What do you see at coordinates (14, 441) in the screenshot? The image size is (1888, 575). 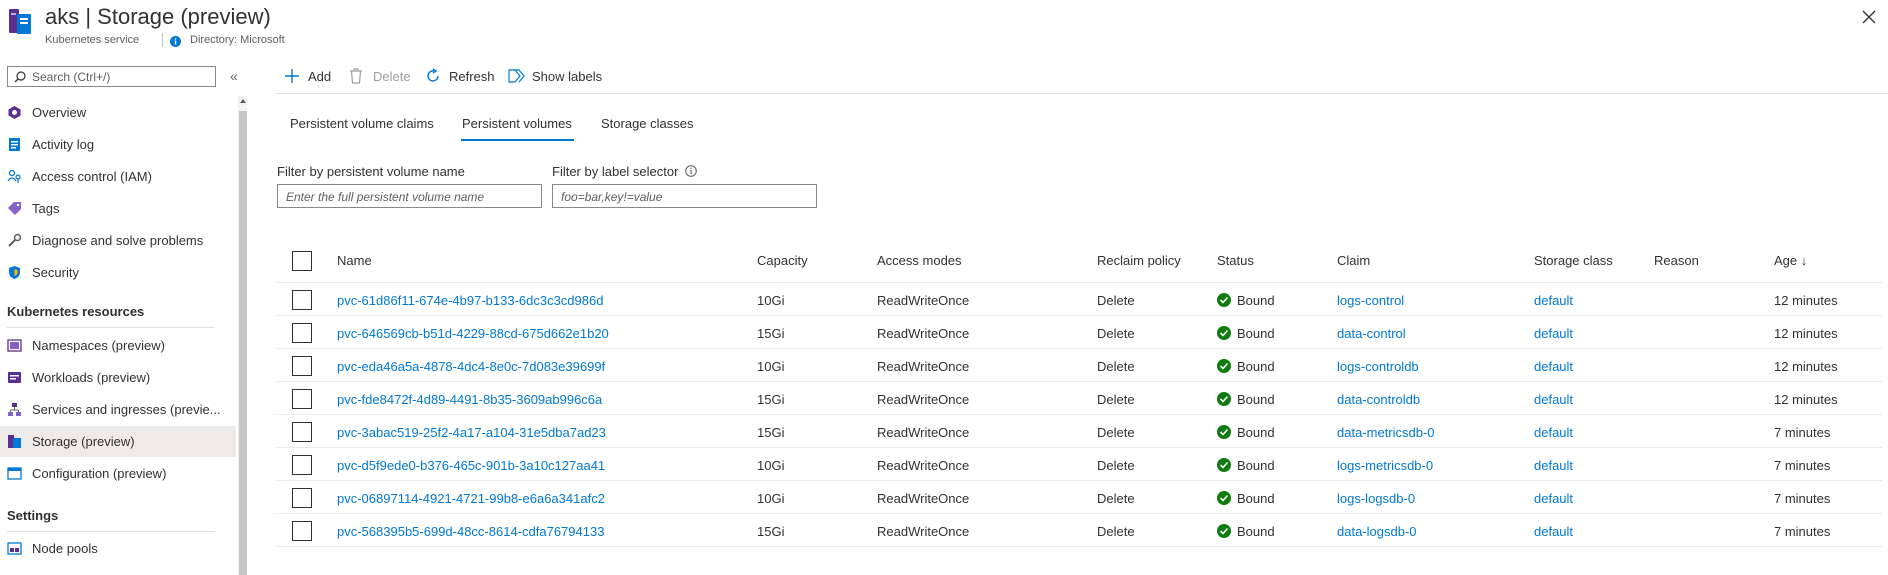 I see `storage-icon` at bounding box center [14, 441].